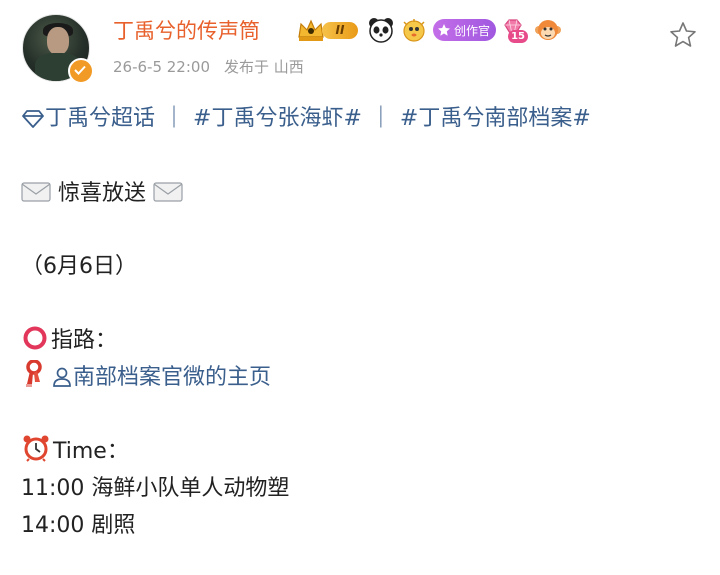 The height and width of the screenshot is (575, 720). What do you see at coordinates (35, 338) in the screenshot?
I see `red-circle-icon` at bounding box center [35, 338].